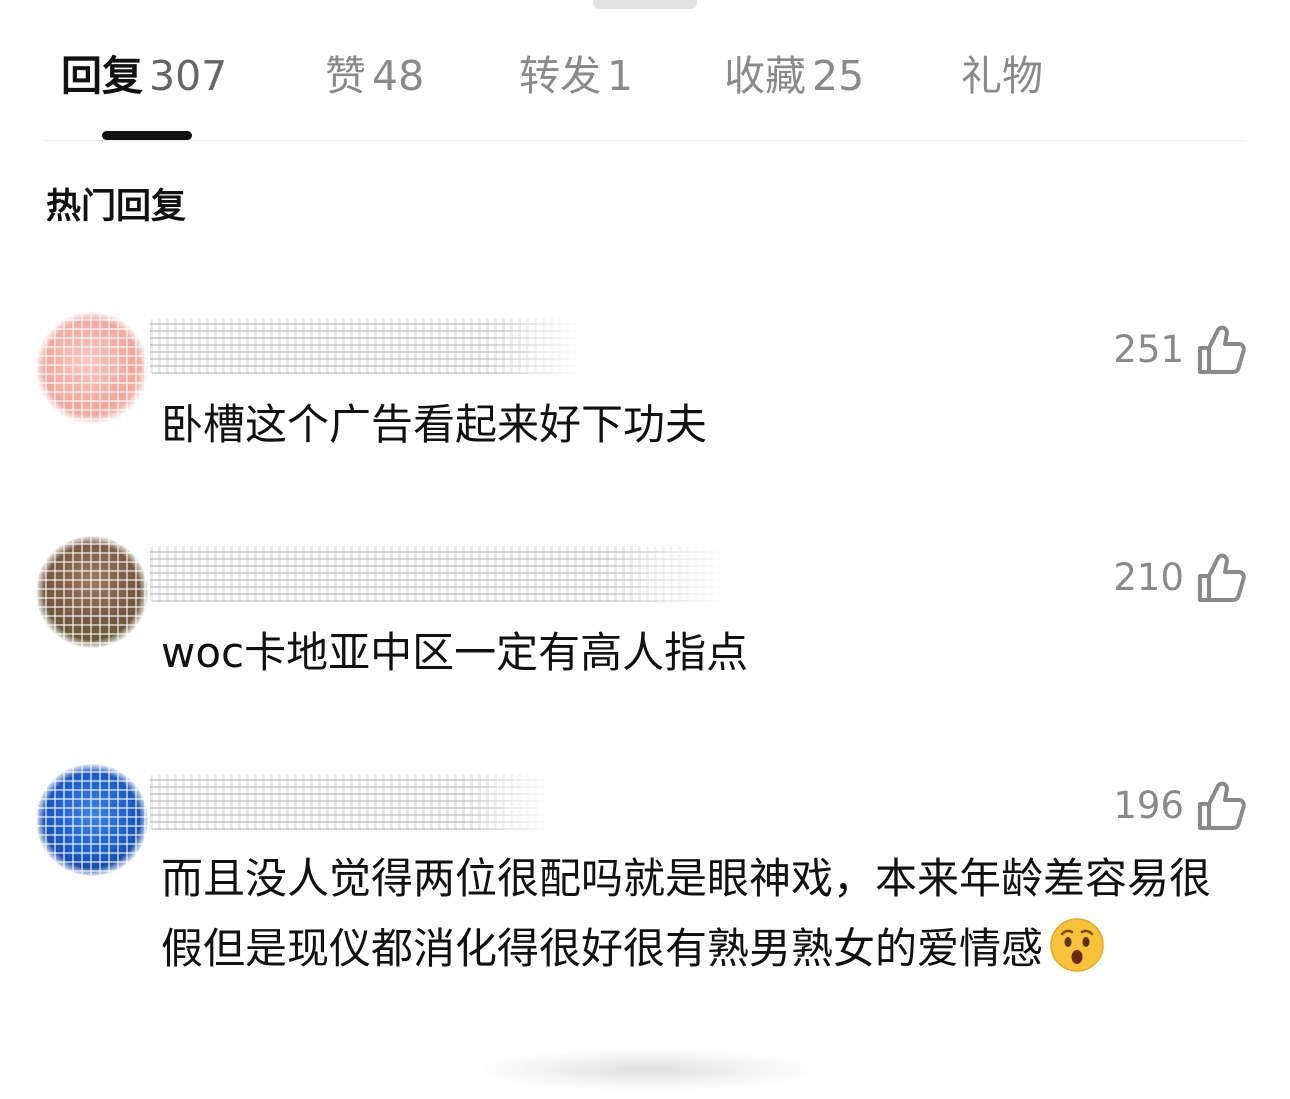 The width and height of the screenshot is (1290, 1099). What do you see at coordinates (765, 76) in the screenshot?
I see `tab-favorites-label: 收藏` at bounding box center [765, 76].